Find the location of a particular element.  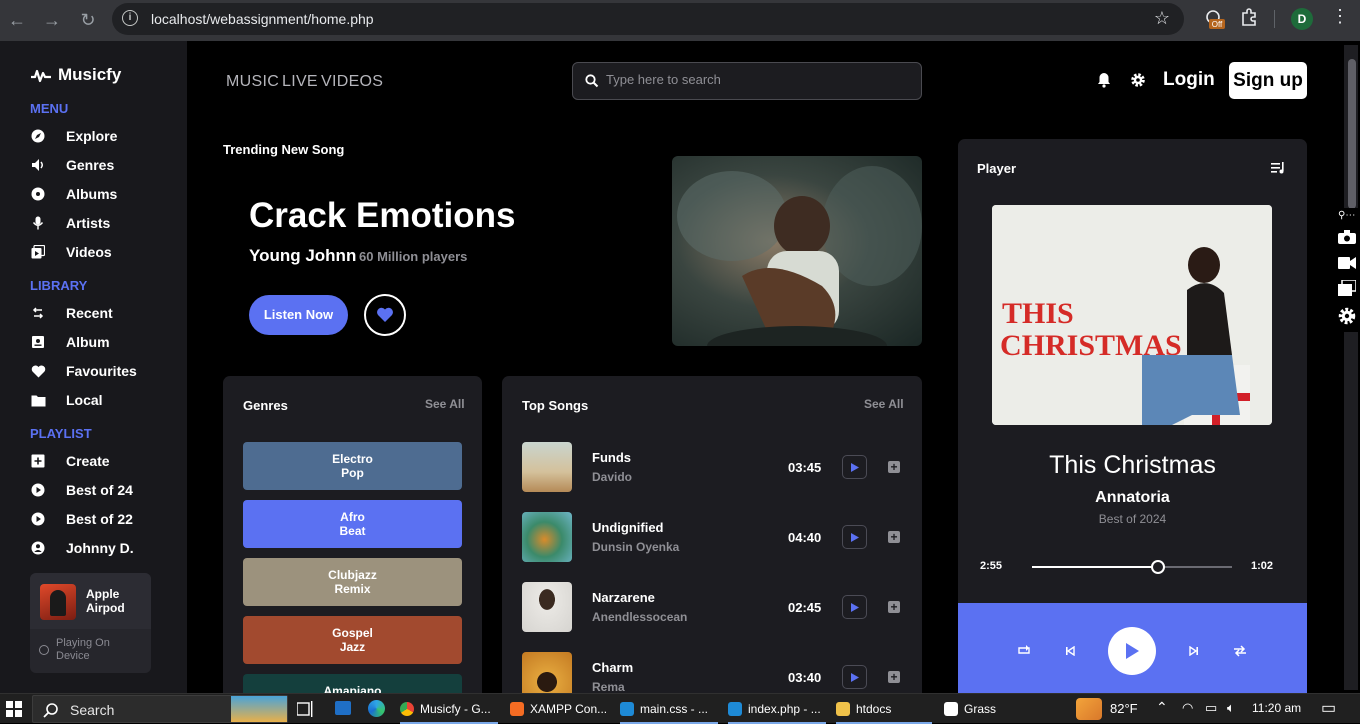

sidebar-item-albums: Albums is located at coordinates (73, 194).